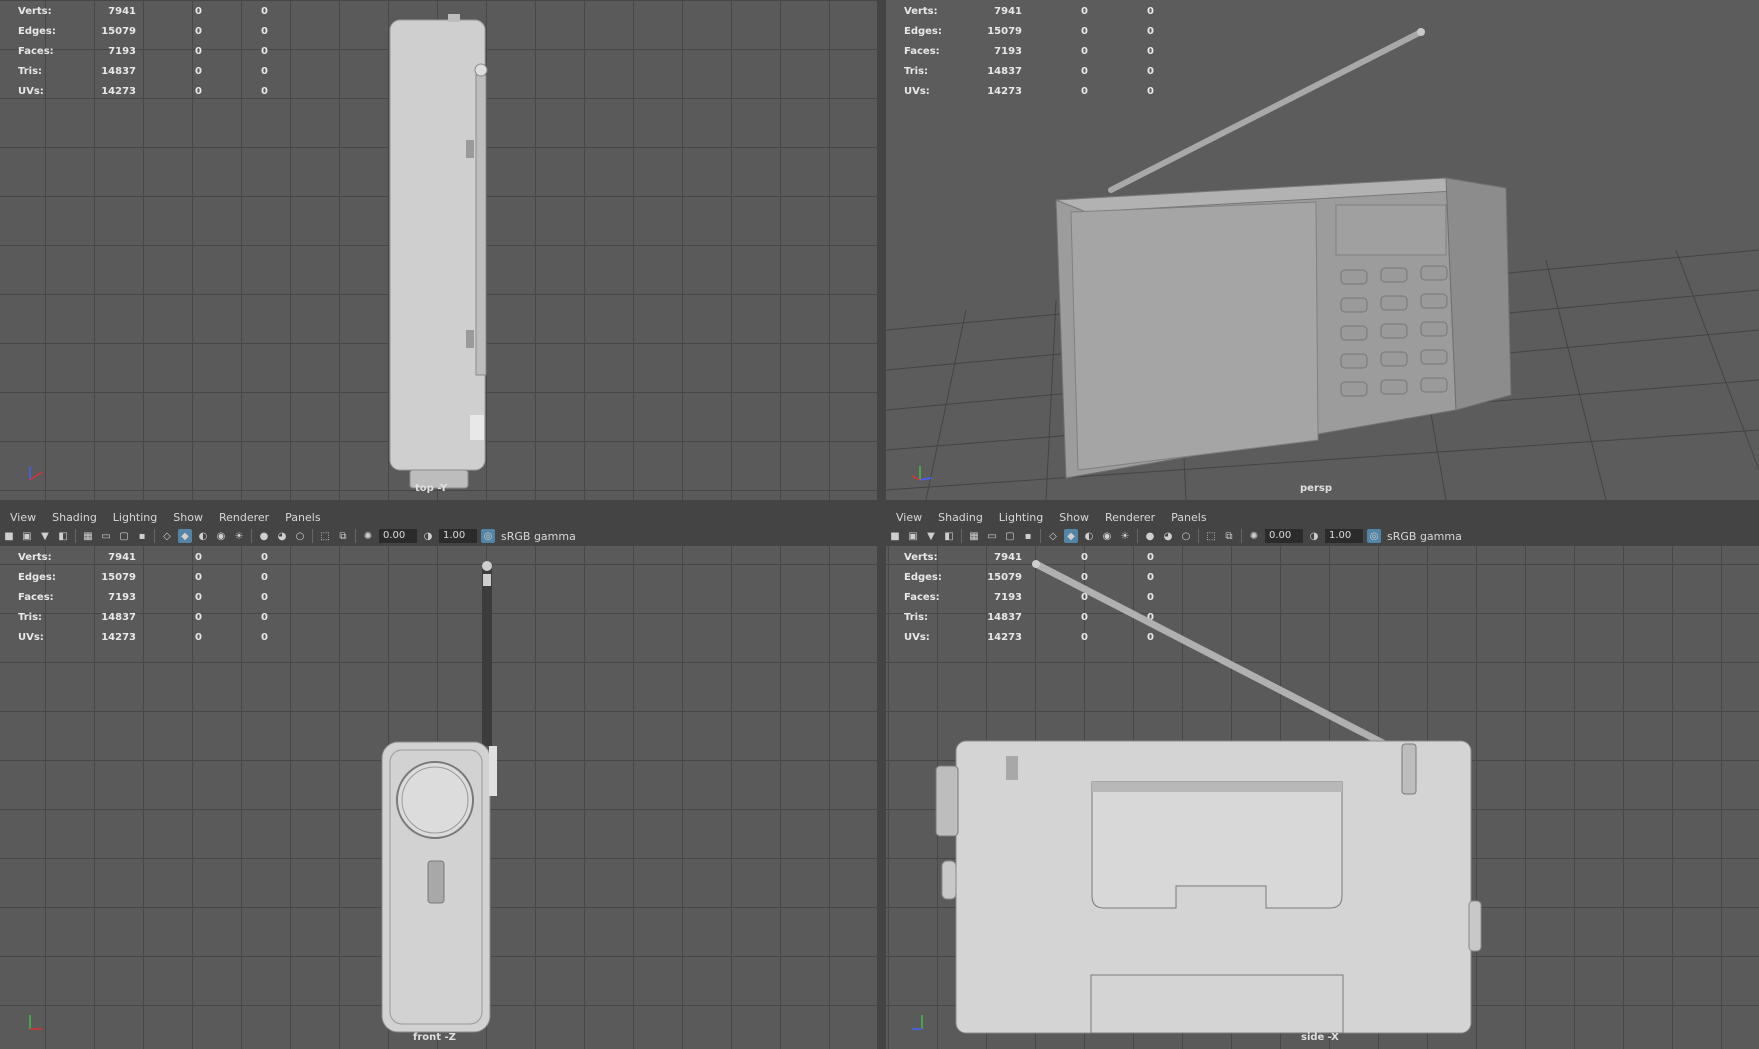 The width and height of the screenshot is (1759, 1049). What do you see at coordinates (881, 524) in the screenshot?
I see `viewport-vertical-divider` at bounding box center [881, 524].